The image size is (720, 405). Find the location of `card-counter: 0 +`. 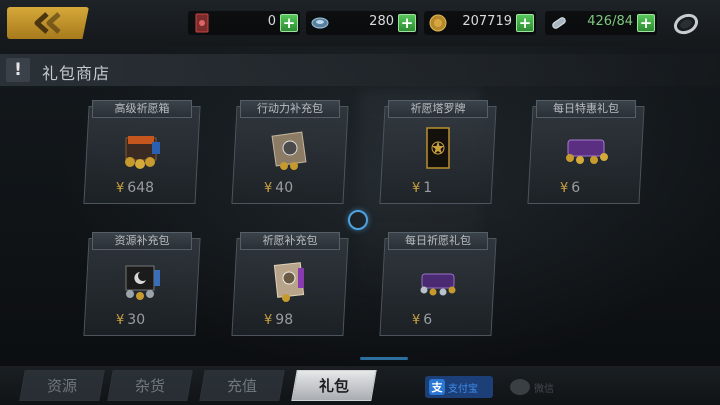

card-counter: 0 + is located at coordinates (244, 23).